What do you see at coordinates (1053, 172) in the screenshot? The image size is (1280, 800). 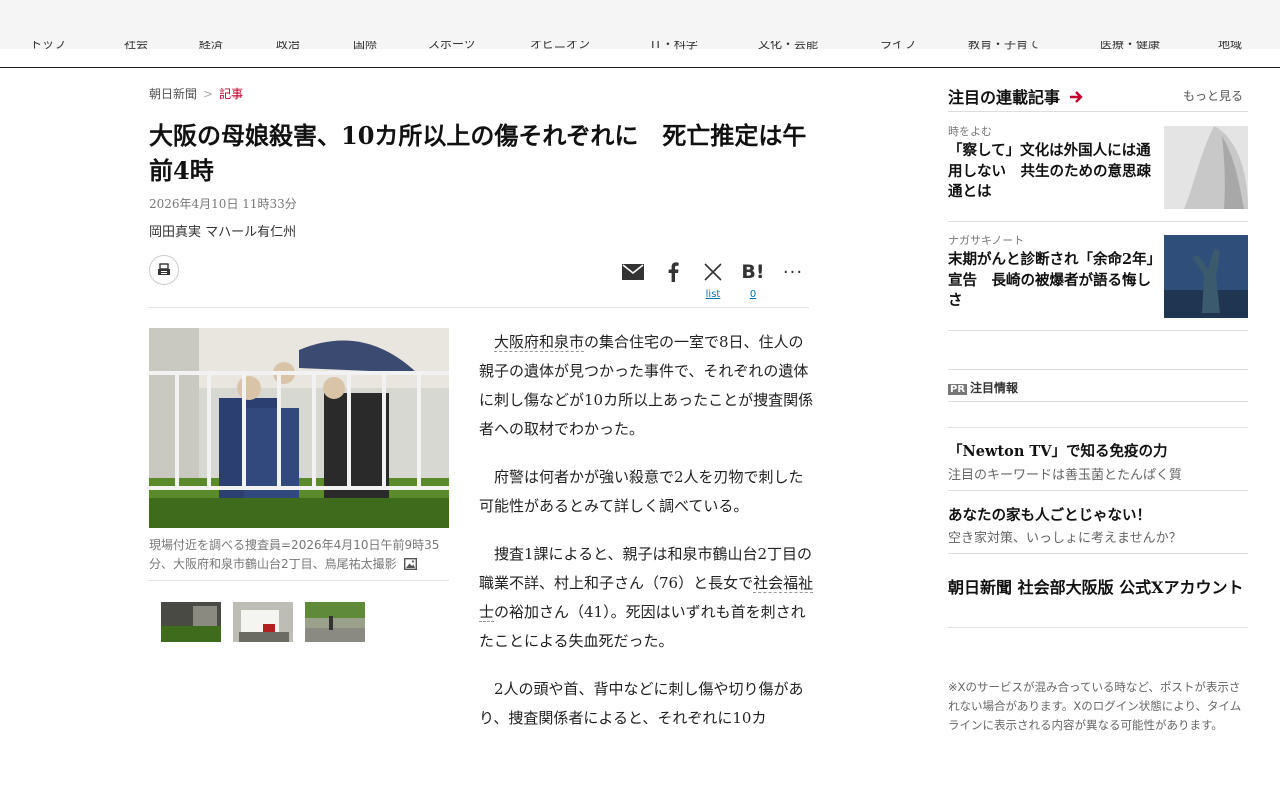 I see `series-article-title: 「察して」文化は外国人には通用しない 共生のための意思疎通とは` at bounding box center [1053, 172].